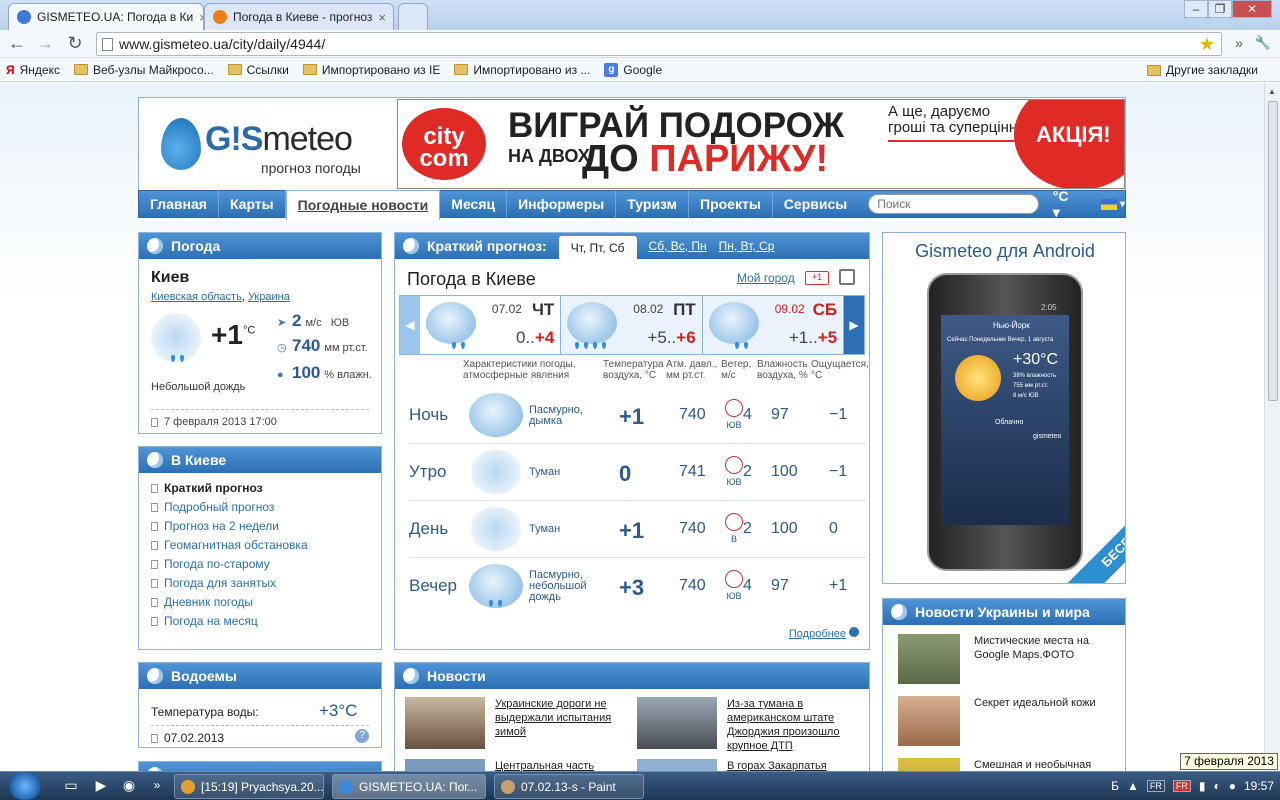  What do you see at coordinates (281, 147) in the screenshot?
I see `gismeteo-logo: G!Smeteo прогноз погоды` at bounding box center [281, 147].